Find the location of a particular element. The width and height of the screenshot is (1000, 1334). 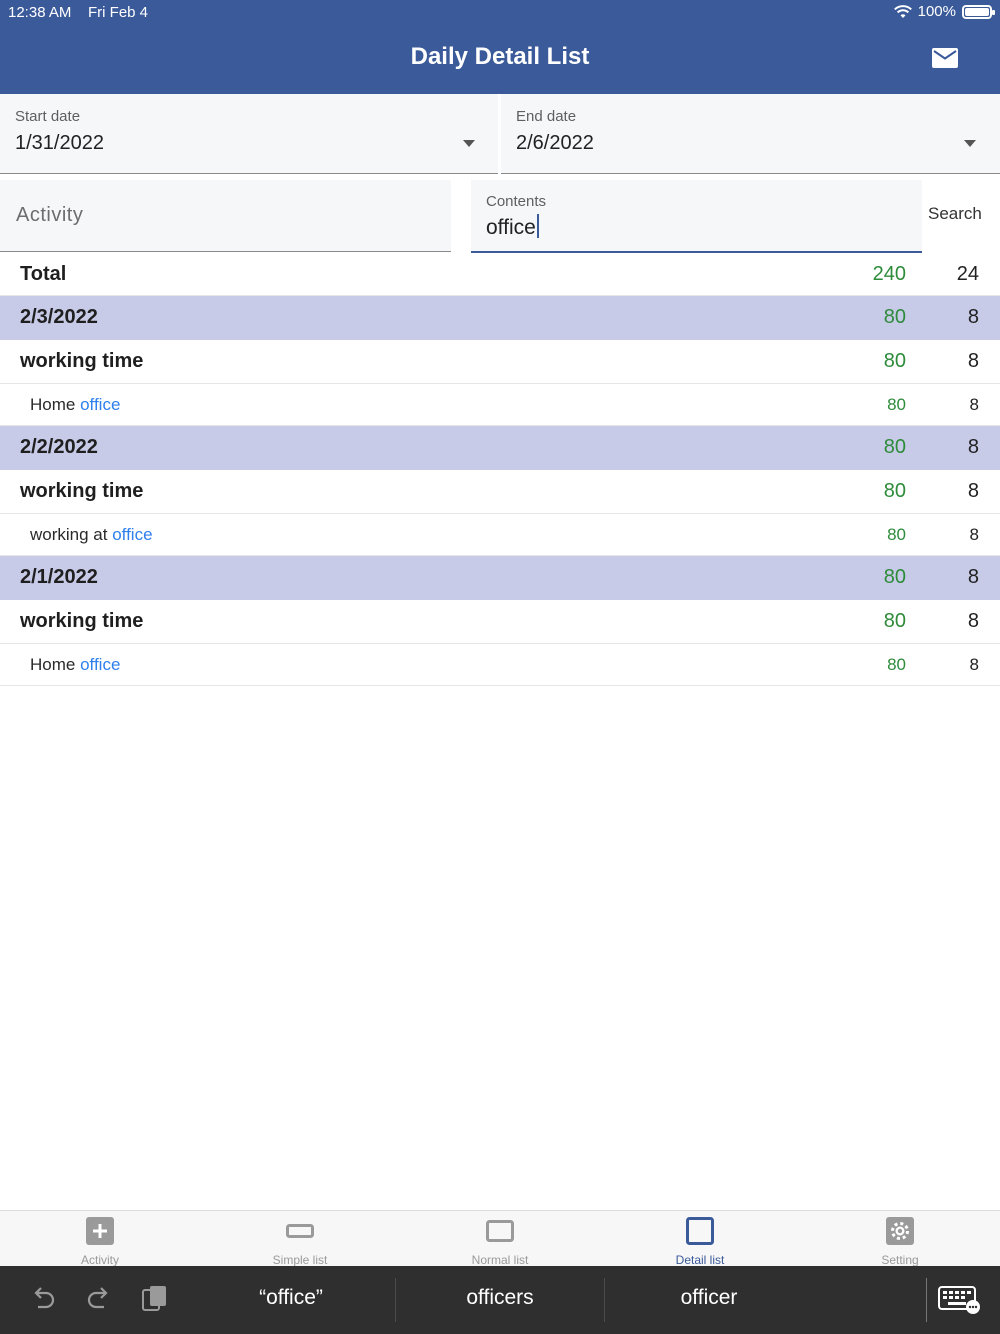

tab-simple-list: Simple list is located at coordinates (300, 1239).